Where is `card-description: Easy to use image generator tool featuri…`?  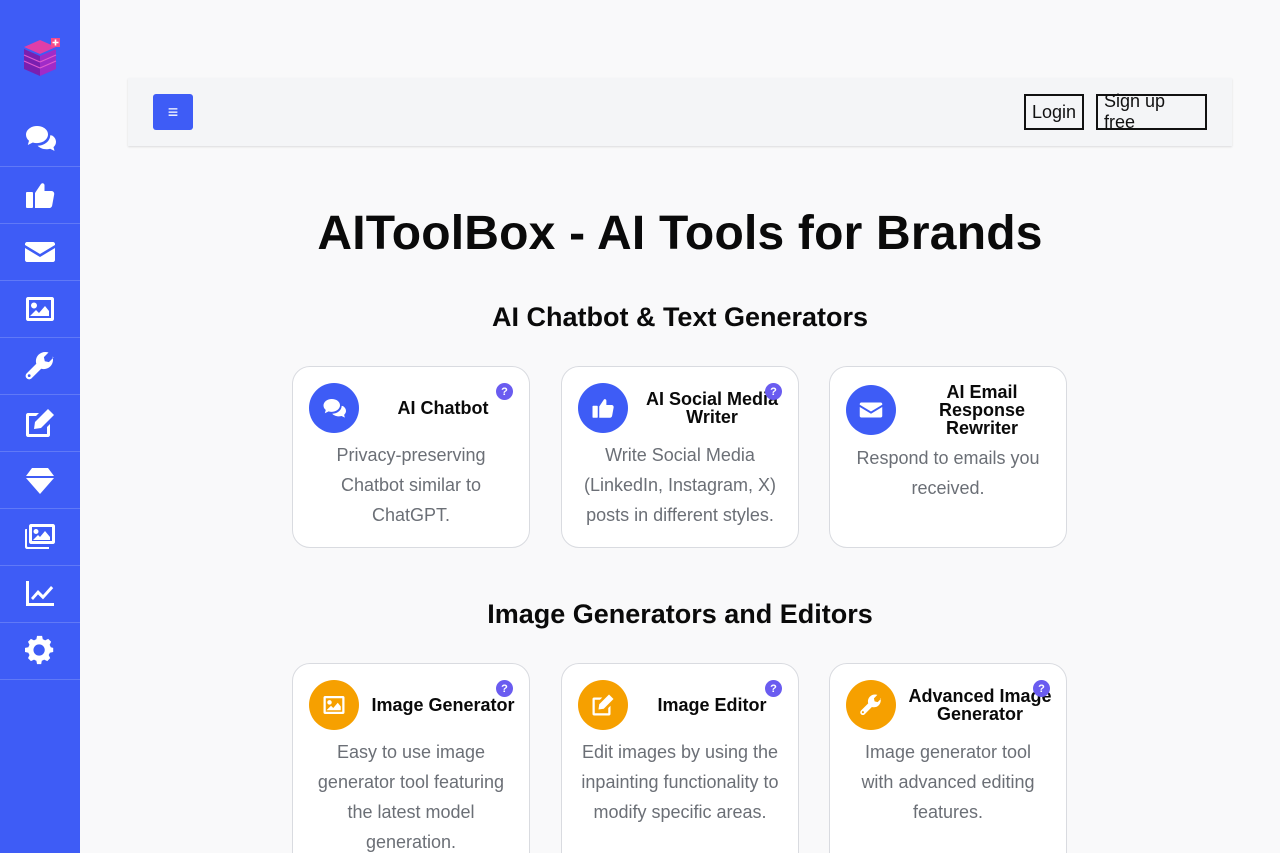 card-description: Easy to use image generator tool featuri… is located at coordinates (411, 797).